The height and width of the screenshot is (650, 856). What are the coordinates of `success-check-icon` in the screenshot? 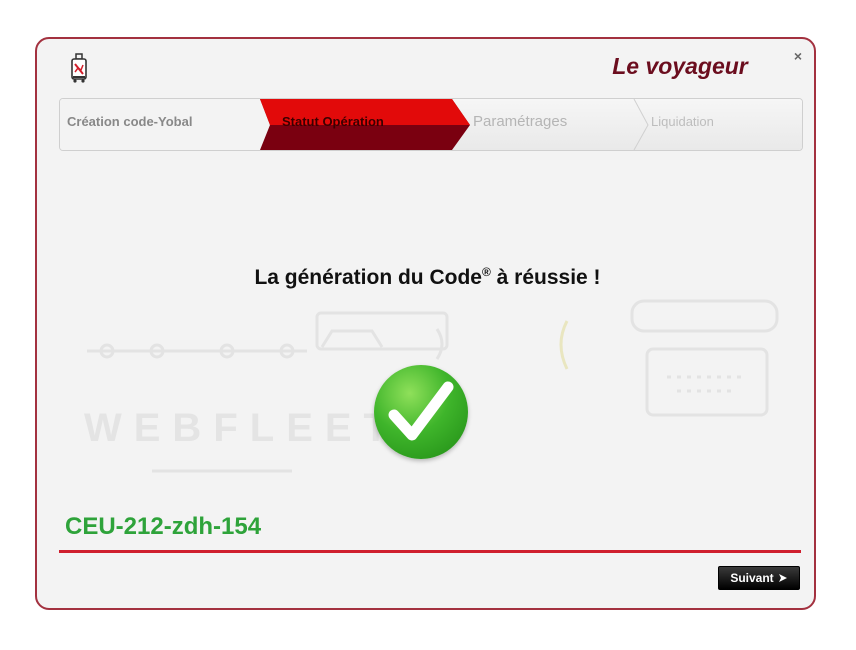 It's located at (421, 412).